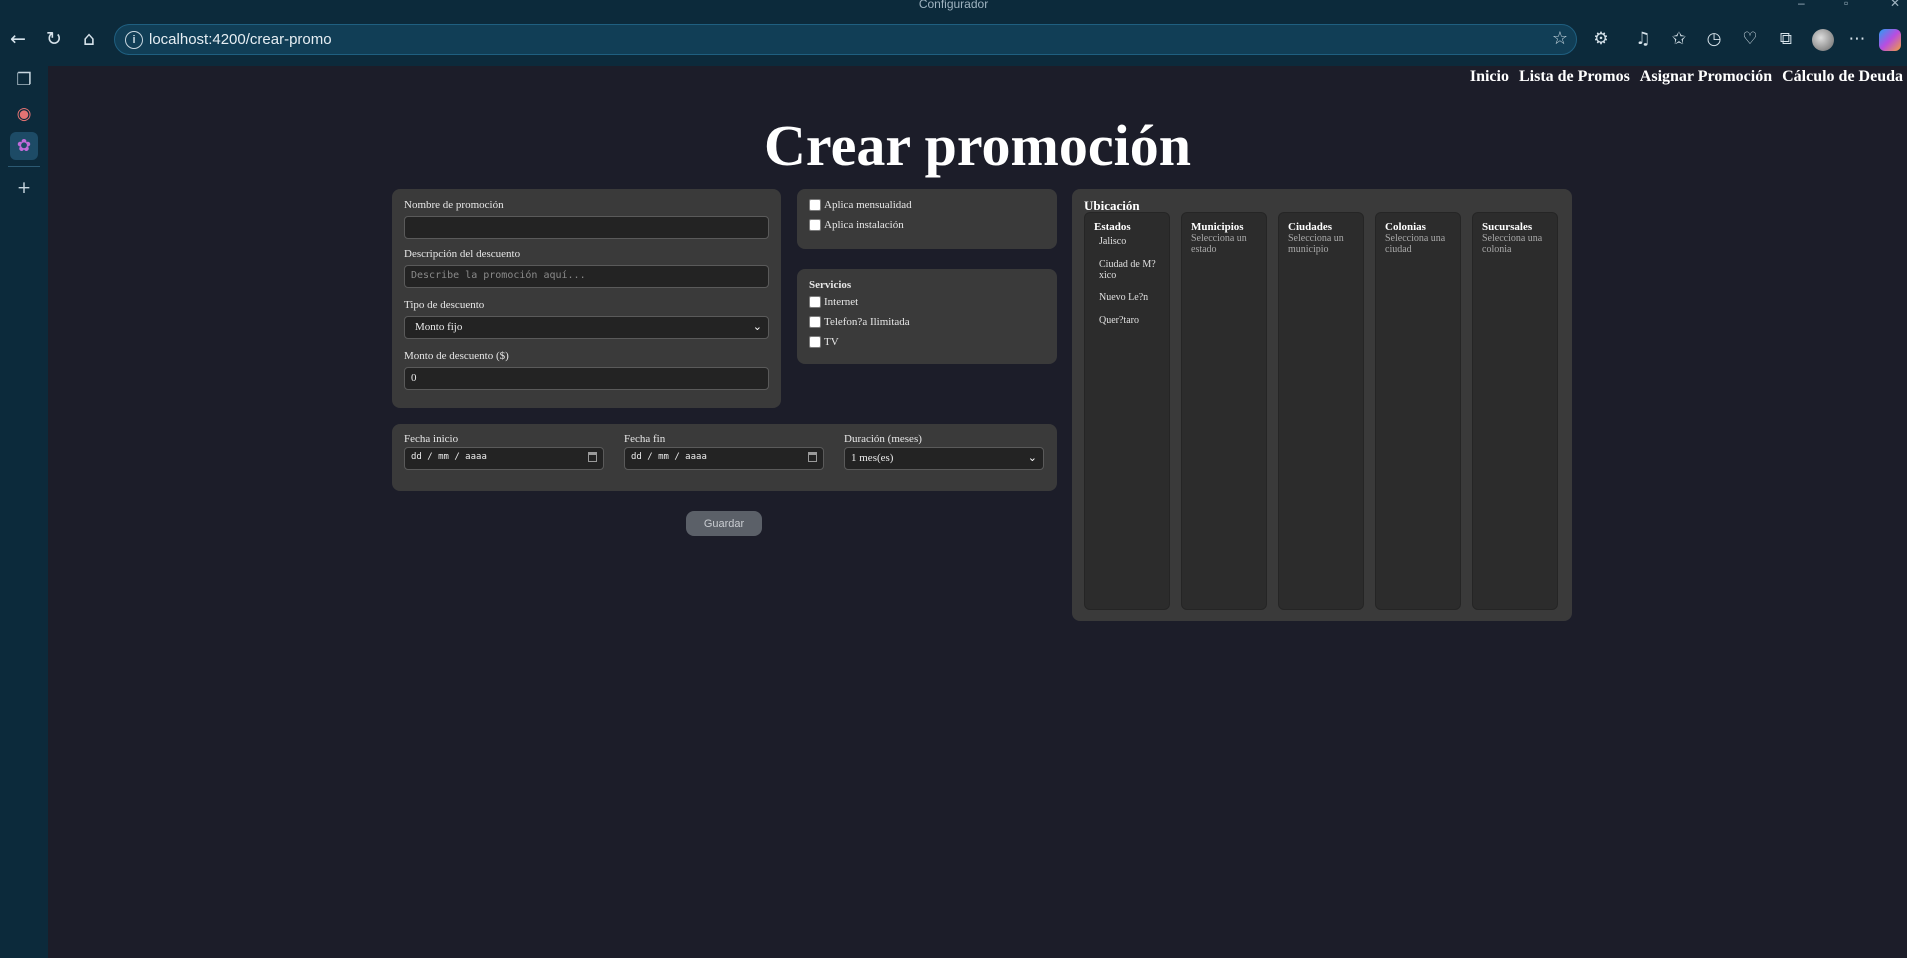  What do you see at coordinates (134, 40) in the screenshot?
I see `site-info-icon: i` at bounding box center [134, 40].